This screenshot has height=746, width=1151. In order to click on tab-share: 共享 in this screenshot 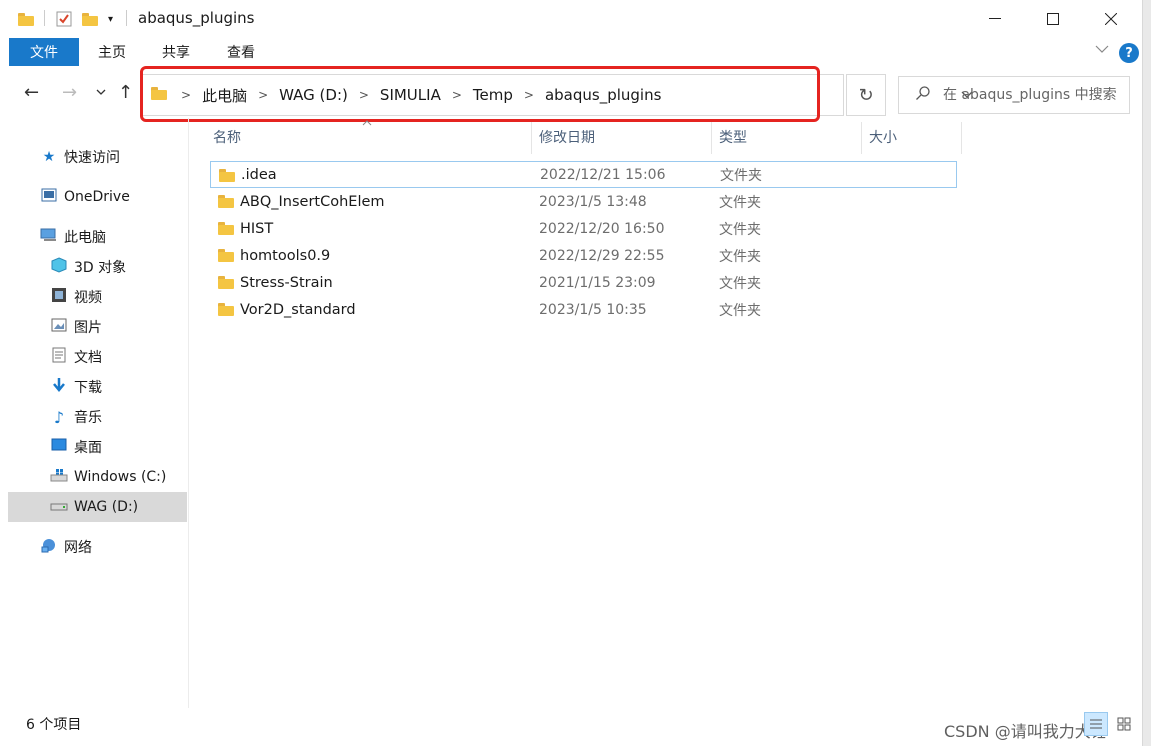, I will do `click(176, 52)`.